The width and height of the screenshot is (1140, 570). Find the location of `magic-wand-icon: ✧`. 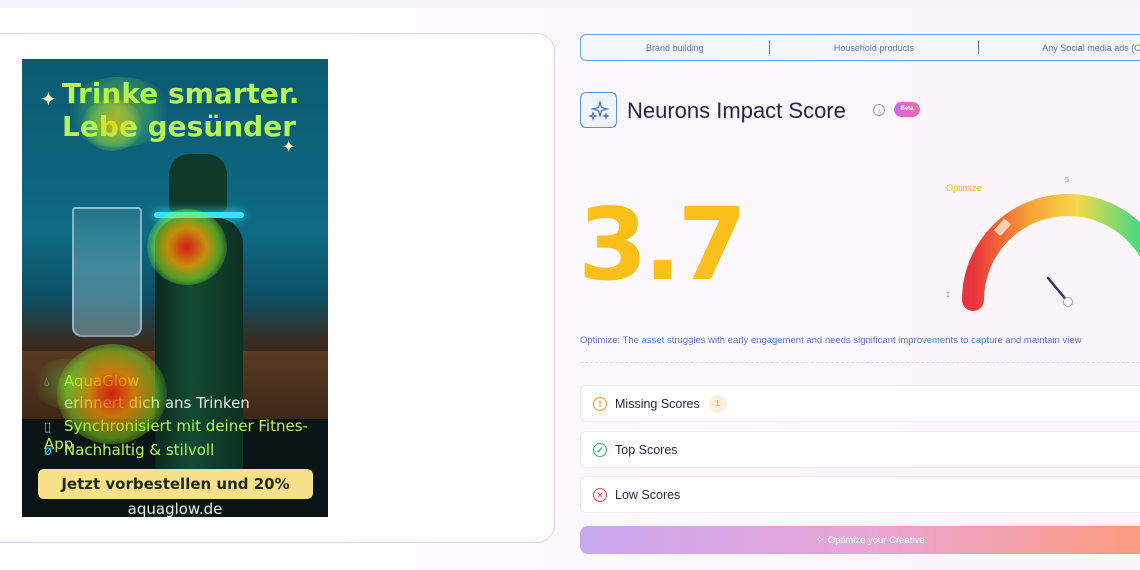

magic-wand-icon: ✧ is located at coordinates (819, 540).